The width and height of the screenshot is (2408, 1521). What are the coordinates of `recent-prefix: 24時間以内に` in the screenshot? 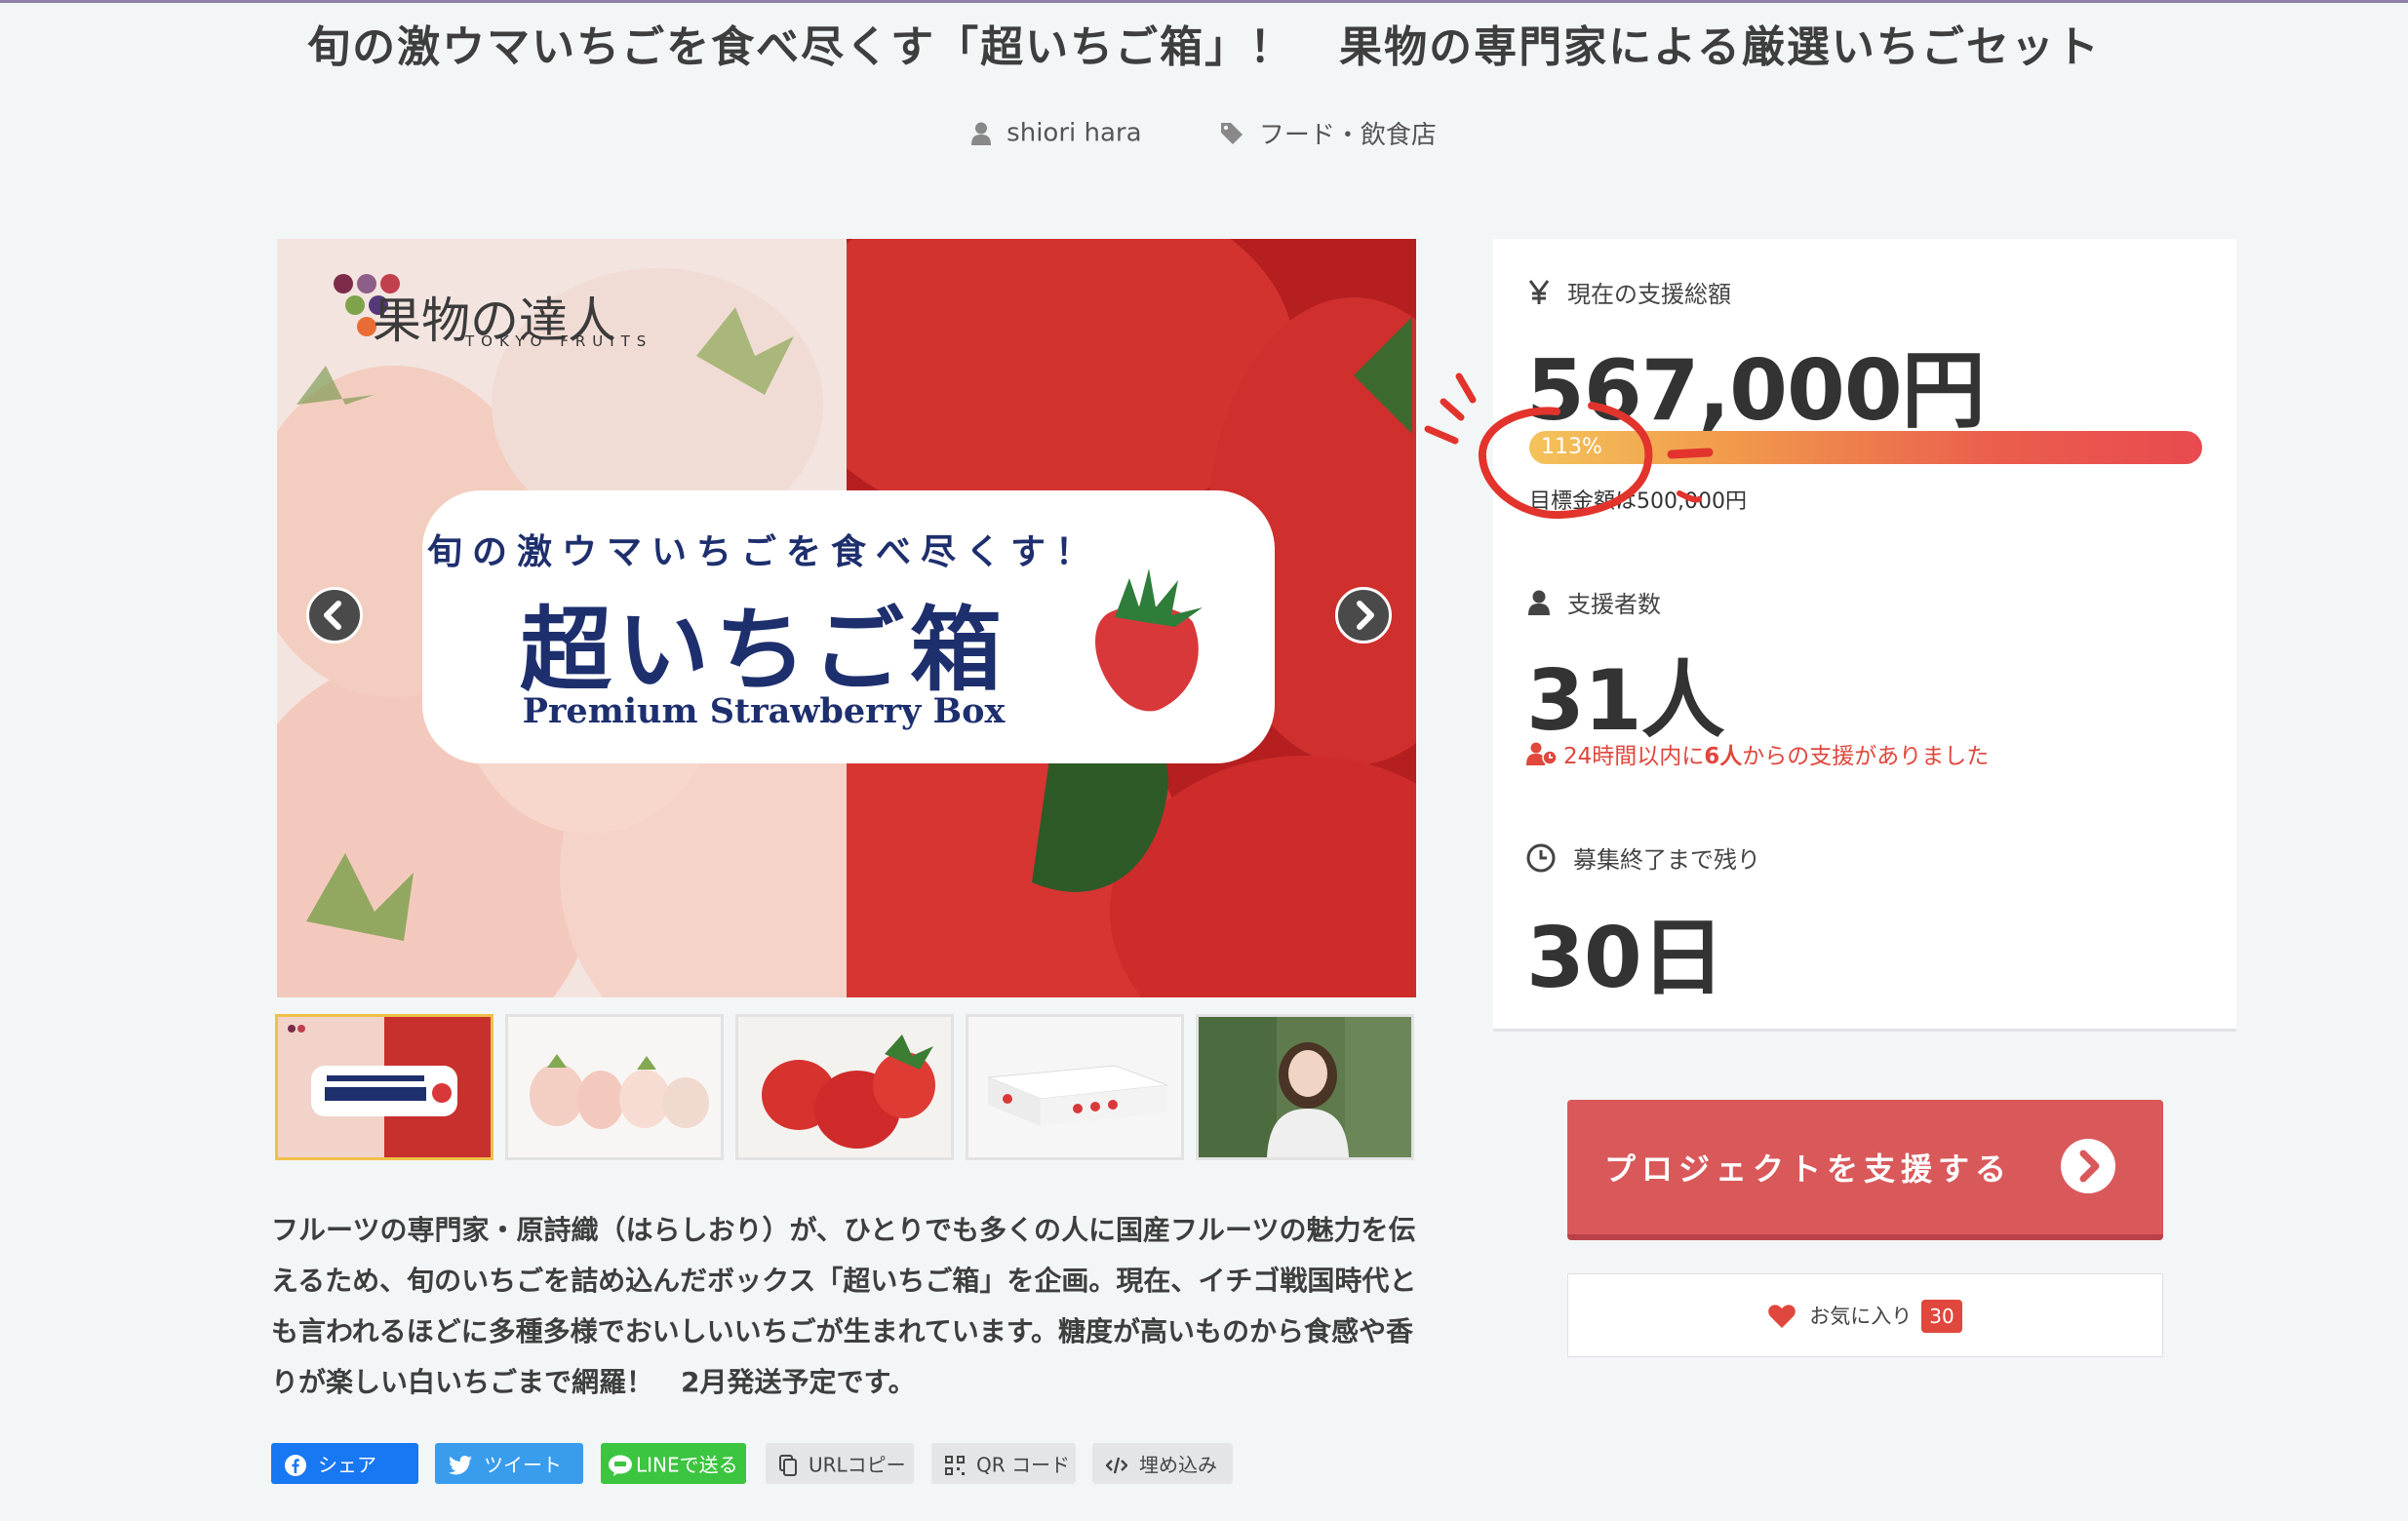 It's located at (1634, 756).